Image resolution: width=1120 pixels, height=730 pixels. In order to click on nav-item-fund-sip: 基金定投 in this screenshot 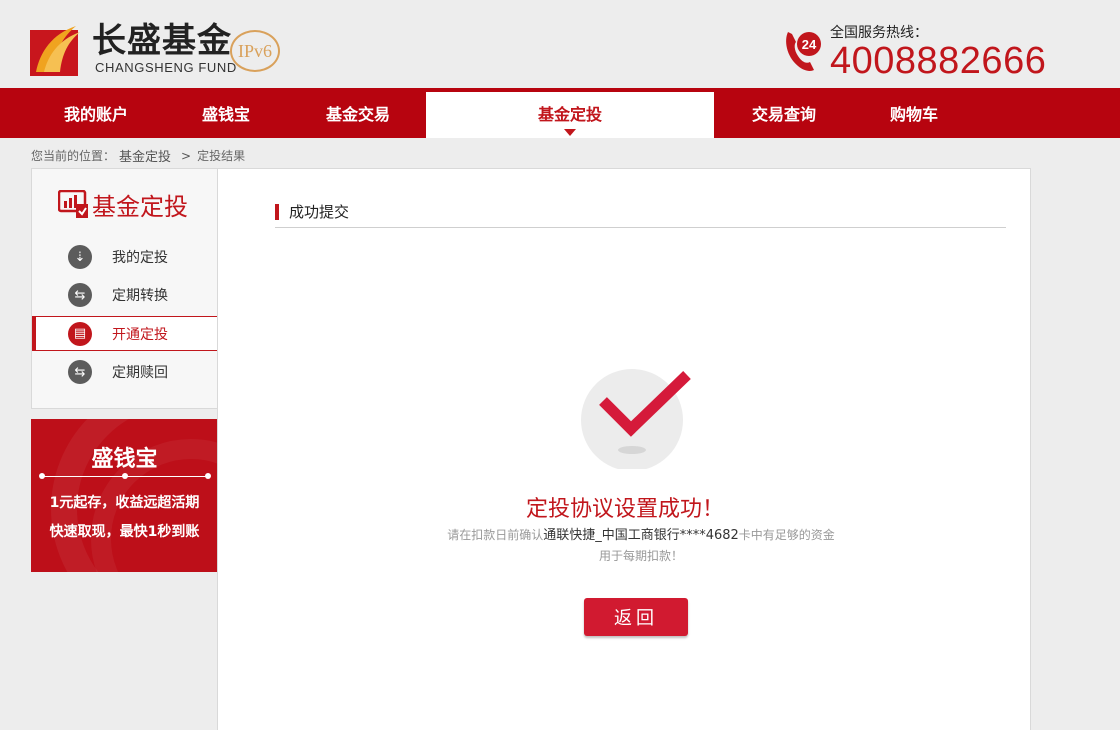, I will do `click(570, 115)`.